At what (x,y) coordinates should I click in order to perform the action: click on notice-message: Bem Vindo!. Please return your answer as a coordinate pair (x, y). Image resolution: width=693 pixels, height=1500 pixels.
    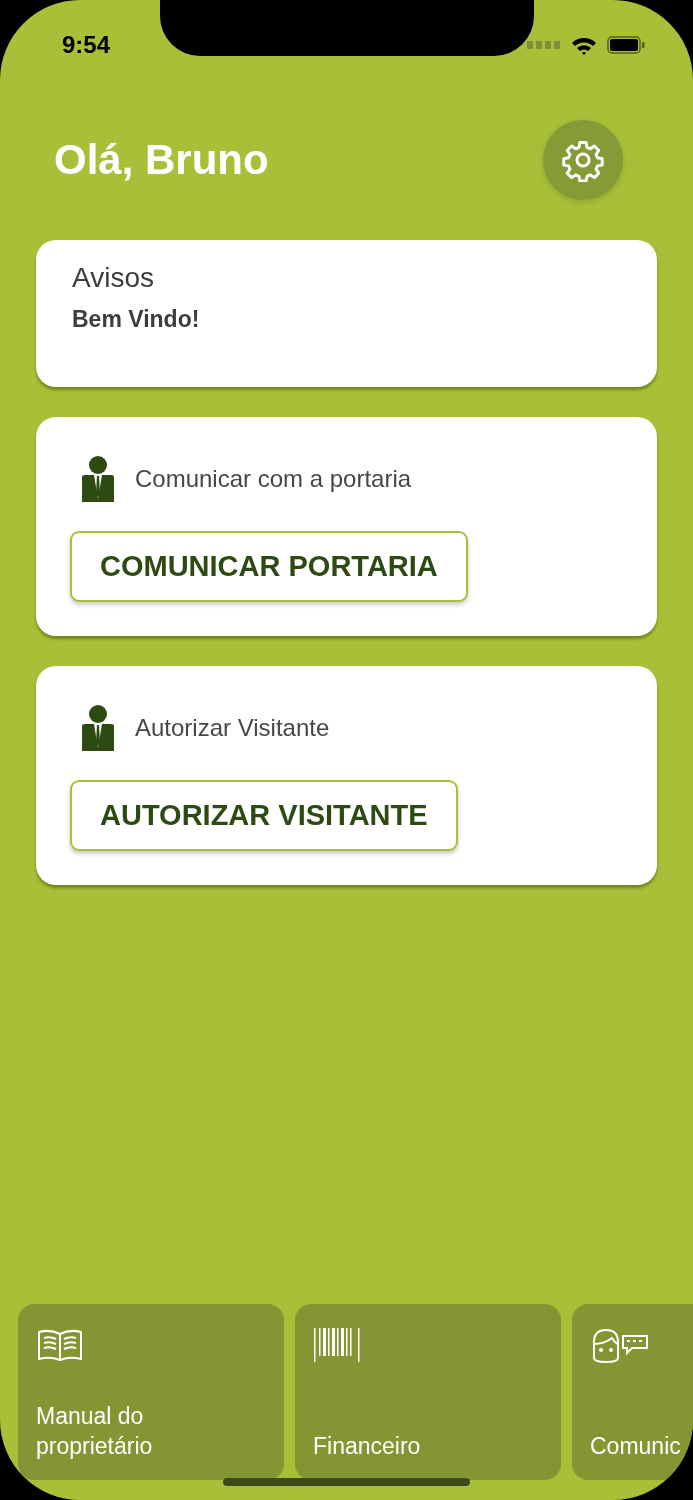
    Looking at the image, I should click on (136, 319).